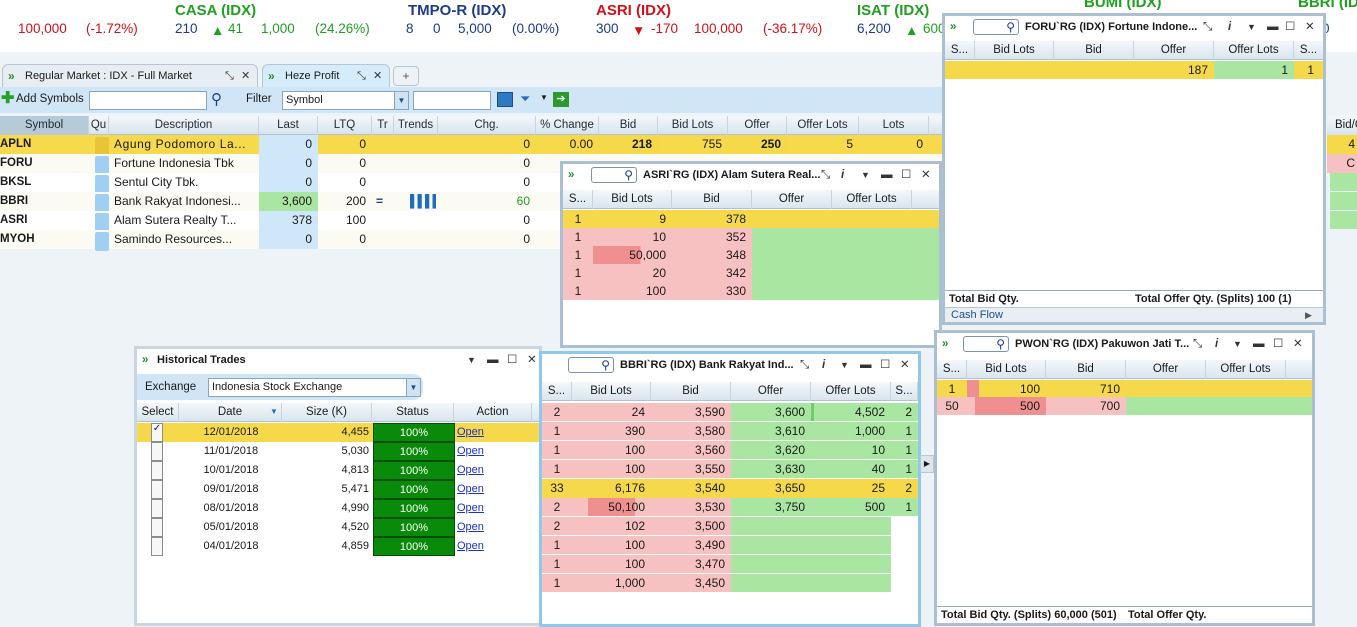  I want to click on quote-icon, so click(102, 241).